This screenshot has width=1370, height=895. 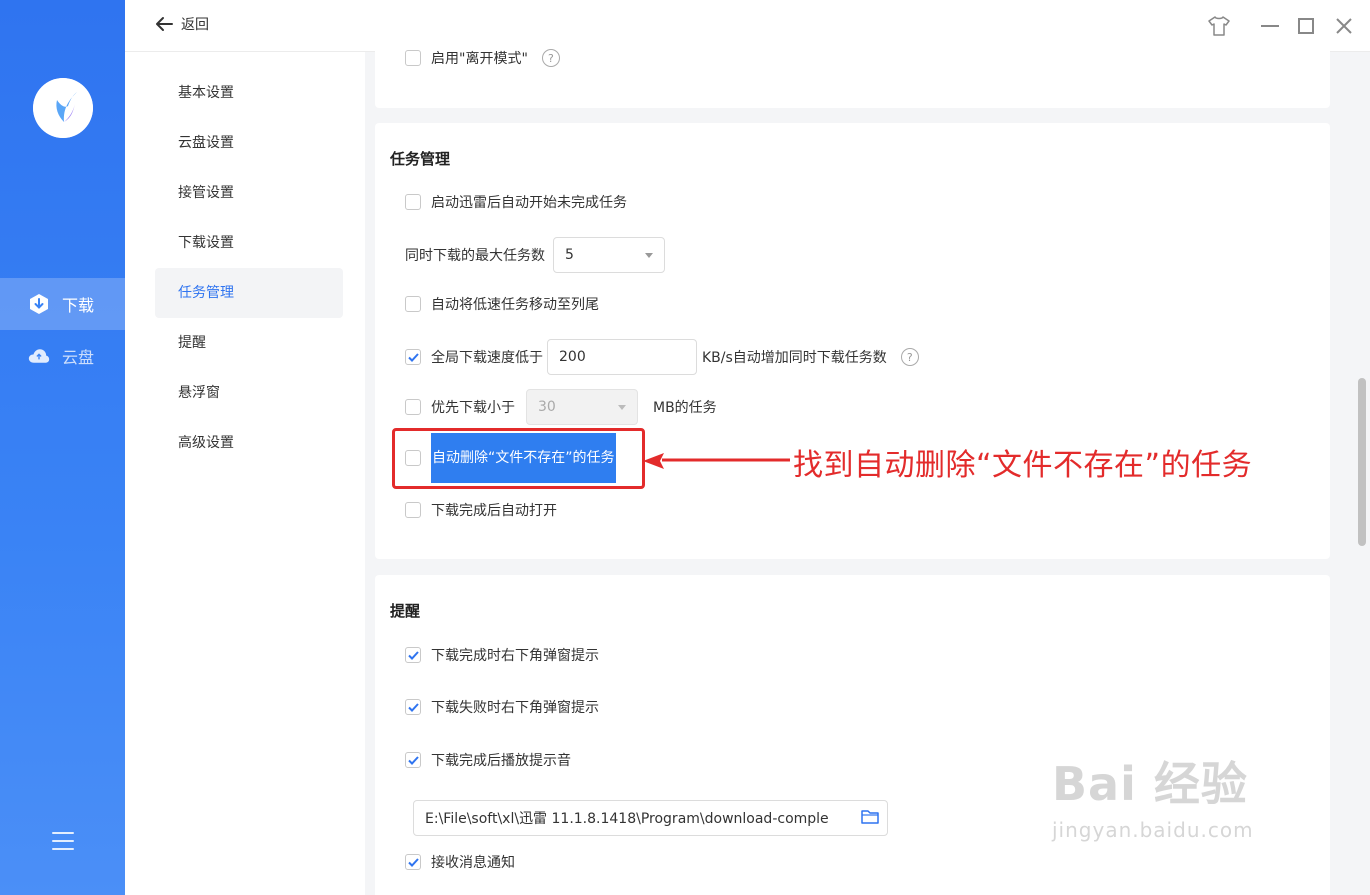 What do you see at coordinates (39, 304) in the screenshot?
I see `download-shield-icon` at bounding box center [39, 304].